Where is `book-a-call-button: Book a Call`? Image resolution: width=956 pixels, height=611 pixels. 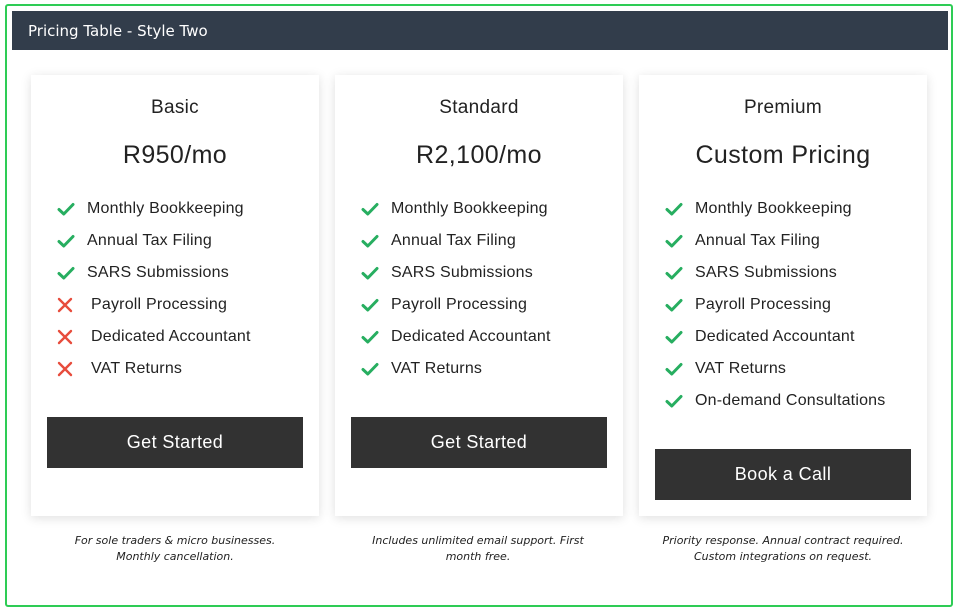
book-a-call-button: Book a Call is located at coordinates (783, 474).